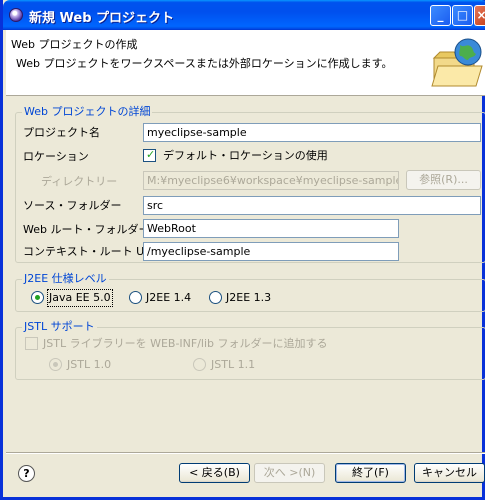 The height and width of the screenshot is (500, 485). Describe the element at coordinates (59, 327) in the screenshot. I see `group-label-jstl: JSTL サポート` at that location.